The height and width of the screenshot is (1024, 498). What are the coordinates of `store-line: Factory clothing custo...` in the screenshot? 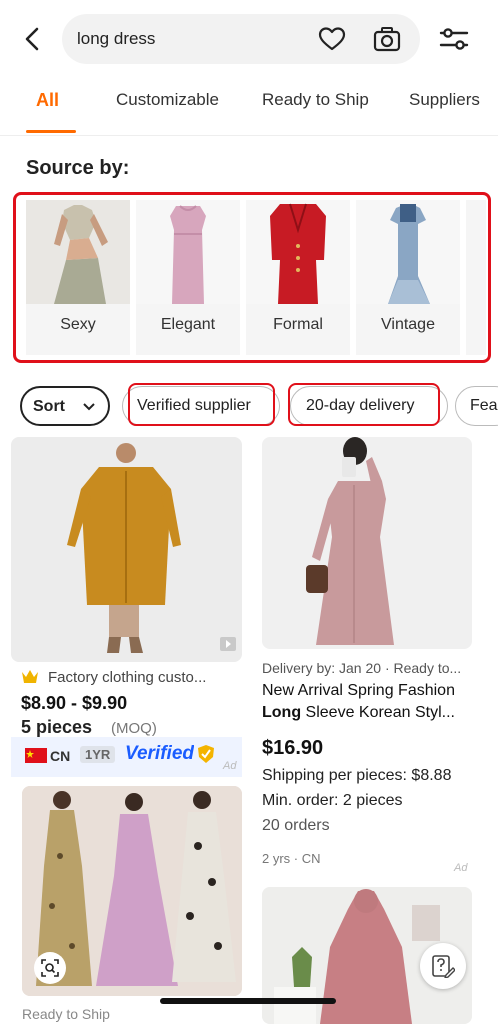 It's located at (127, 677).